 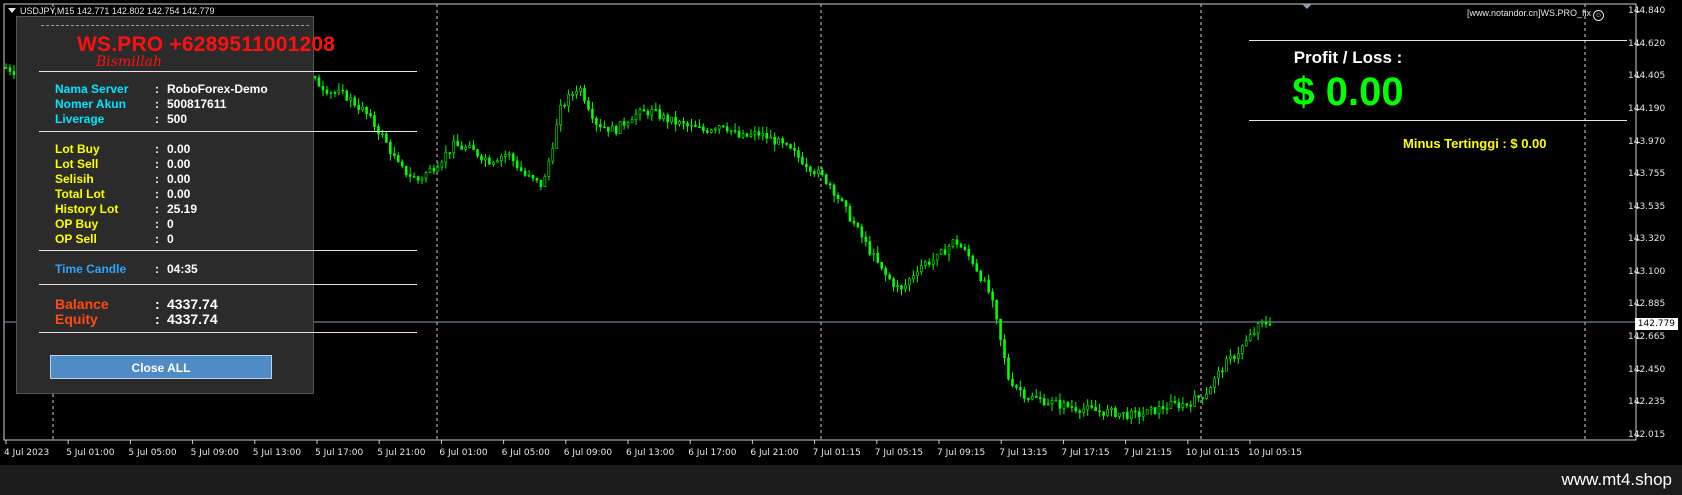 I want to click on profit-loss-title: Profit / Loss :, so click(x=1348, y=57).